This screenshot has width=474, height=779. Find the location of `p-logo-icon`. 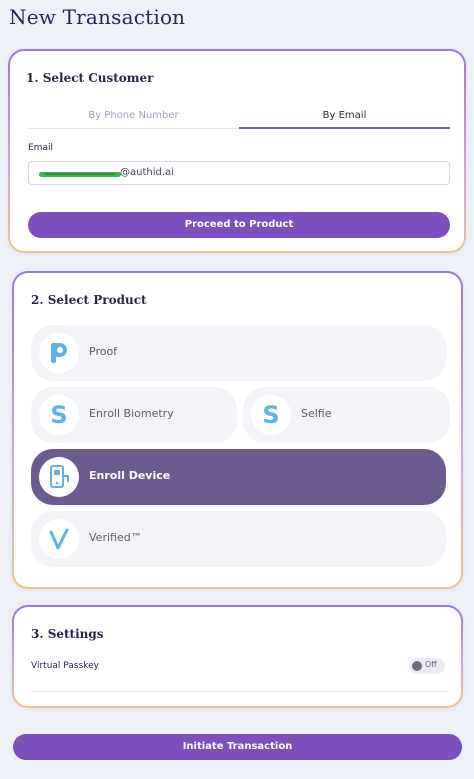

p-logo-icon is located at coordinates (59, 353).